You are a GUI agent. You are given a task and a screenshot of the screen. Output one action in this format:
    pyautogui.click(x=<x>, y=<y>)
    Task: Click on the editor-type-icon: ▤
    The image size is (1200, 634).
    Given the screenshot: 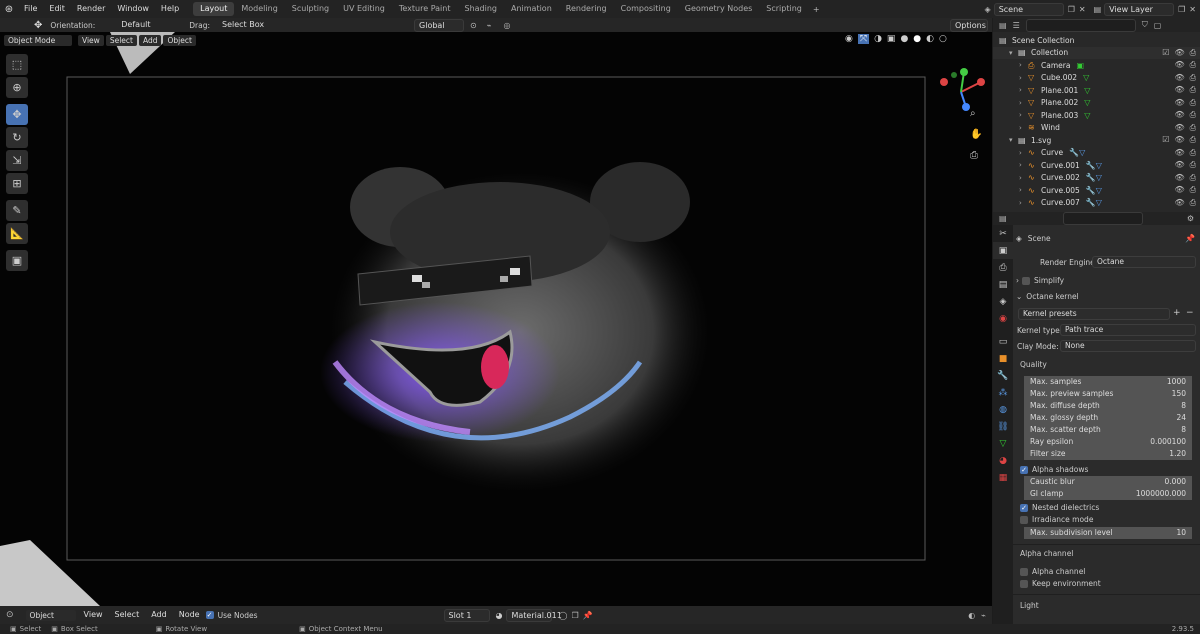 What is the action you would take?
    pyautogui.click(x=1003, y=25)
    